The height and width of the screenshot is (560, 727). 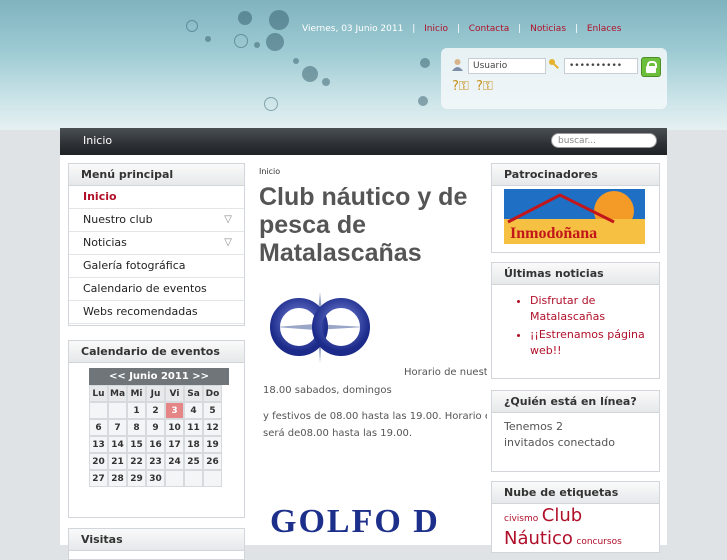 What do you see at coordinates (575, 175) in the screenshot?
I see `sponsors-title: Patrocinadores` at bounding box center [575, 175].